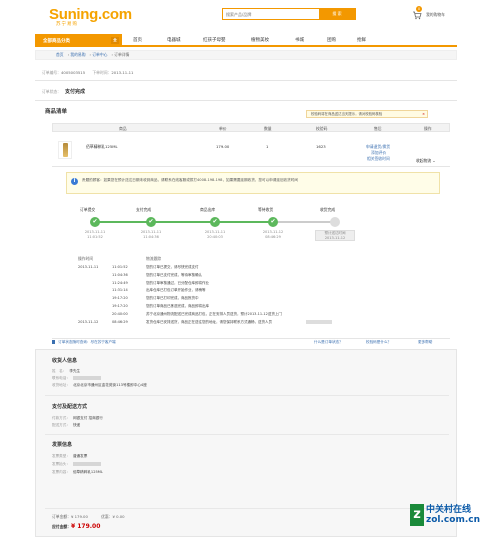 The image size is (500, 538). I want to click on log-desc: 您的订单审核通过，已分配仓库即将作业, so click(177, 282).